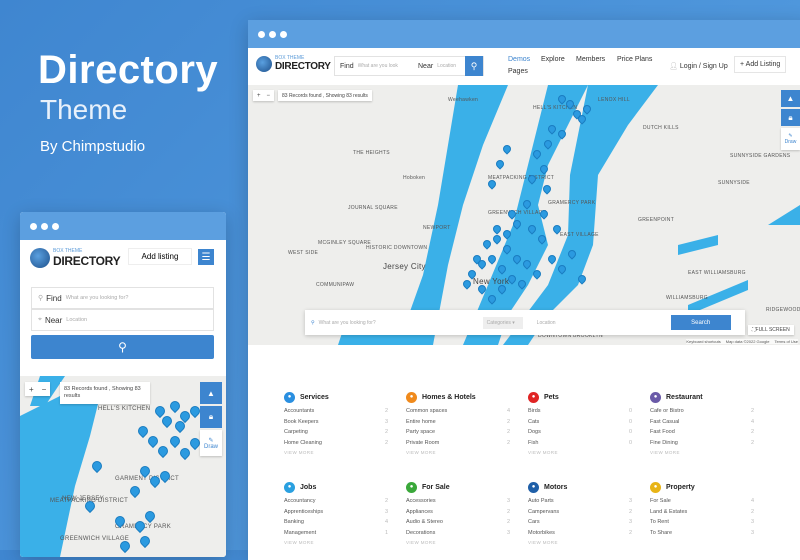 This screenshot has height=560, width=800. What do you see at coordinates (674, 66) in the screenshot?
I see `user-icon: 👤︎` at bounding box center [674, 66].